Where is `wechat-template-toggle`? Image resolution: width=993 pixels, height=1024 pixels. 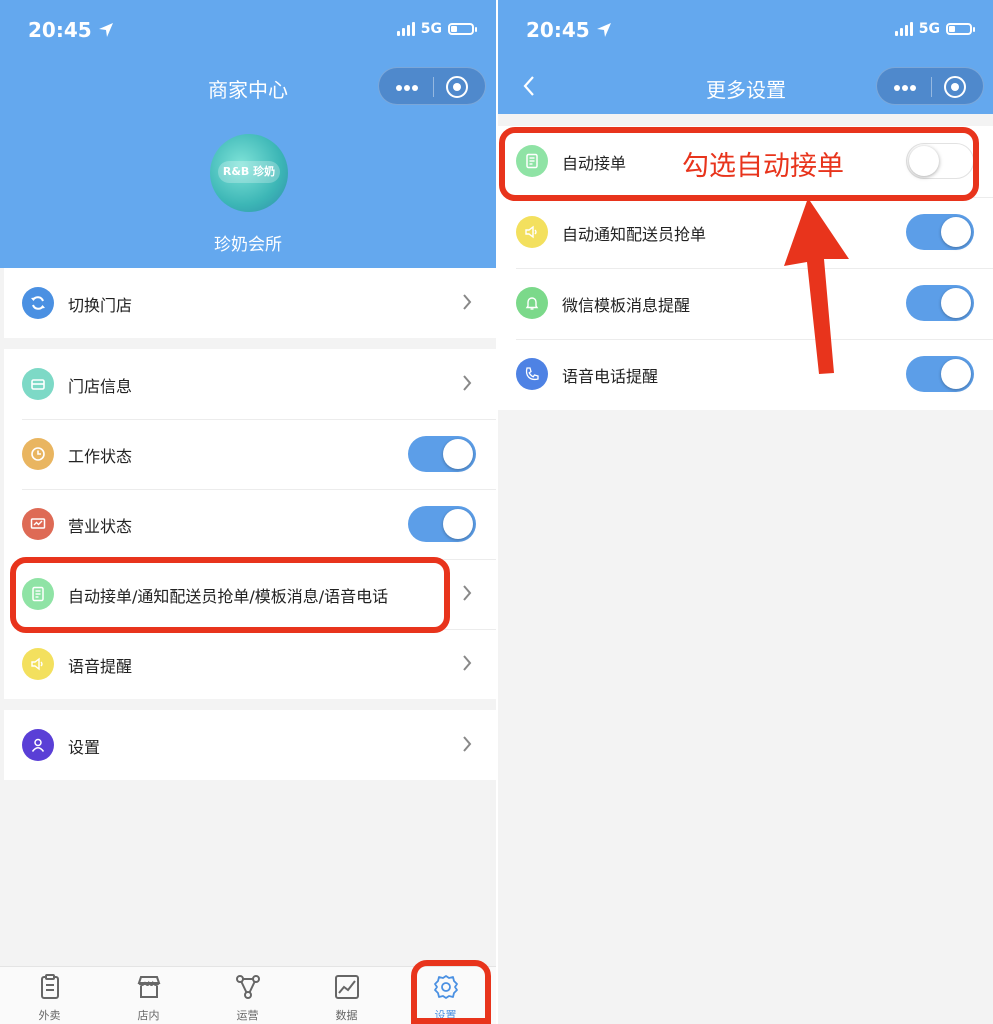
wechat-template-toggle is located at coordinates (940, 303).